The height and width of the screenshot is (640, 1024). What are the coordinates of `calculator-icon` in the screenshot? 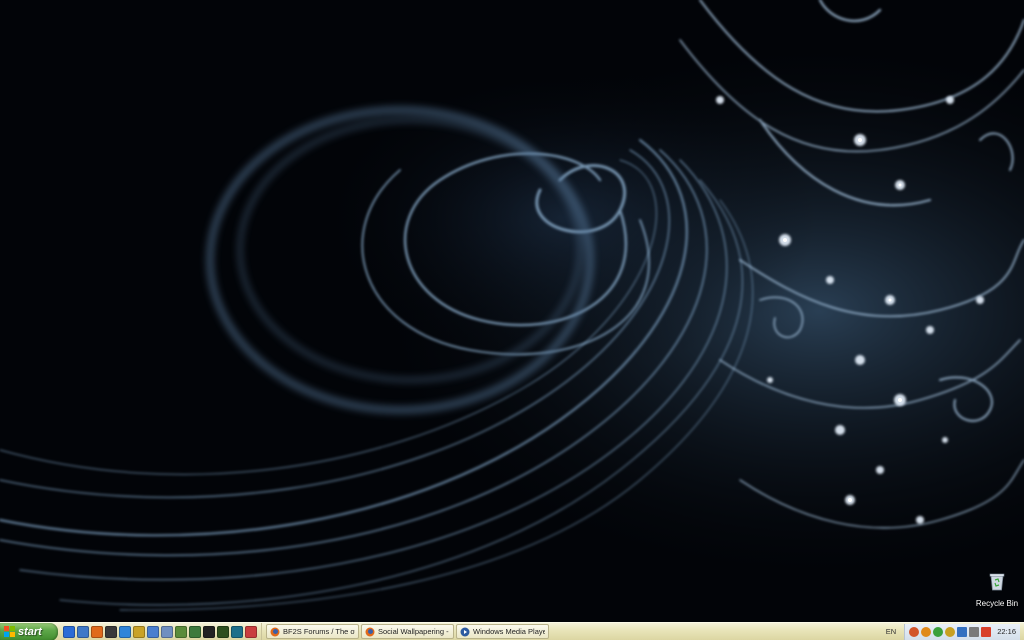 It's located at (195, 631).